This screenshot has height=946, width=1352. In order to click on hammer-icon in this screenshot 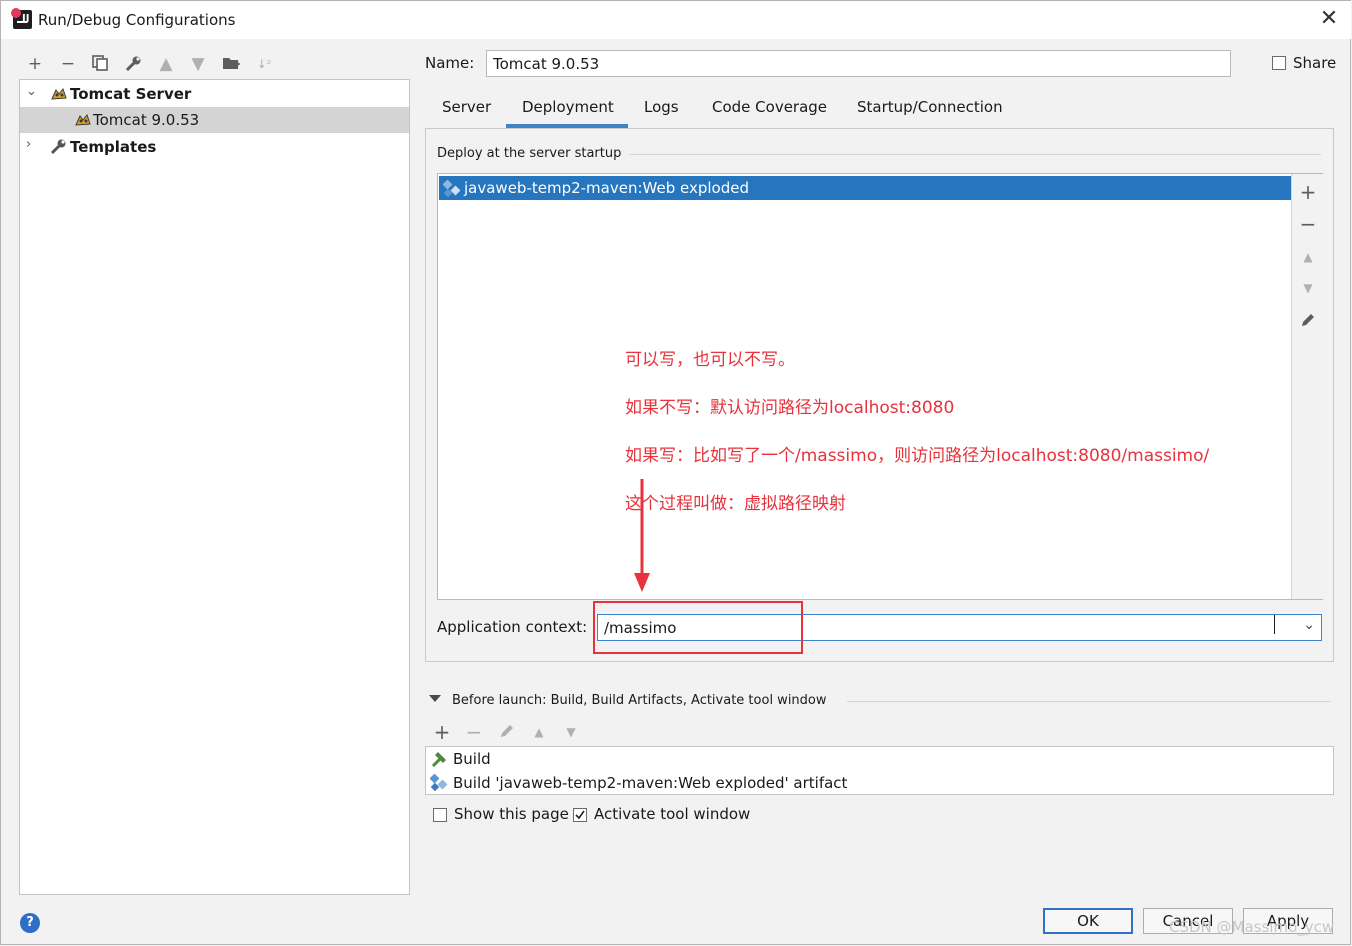, I will do `click(439, 761)`.